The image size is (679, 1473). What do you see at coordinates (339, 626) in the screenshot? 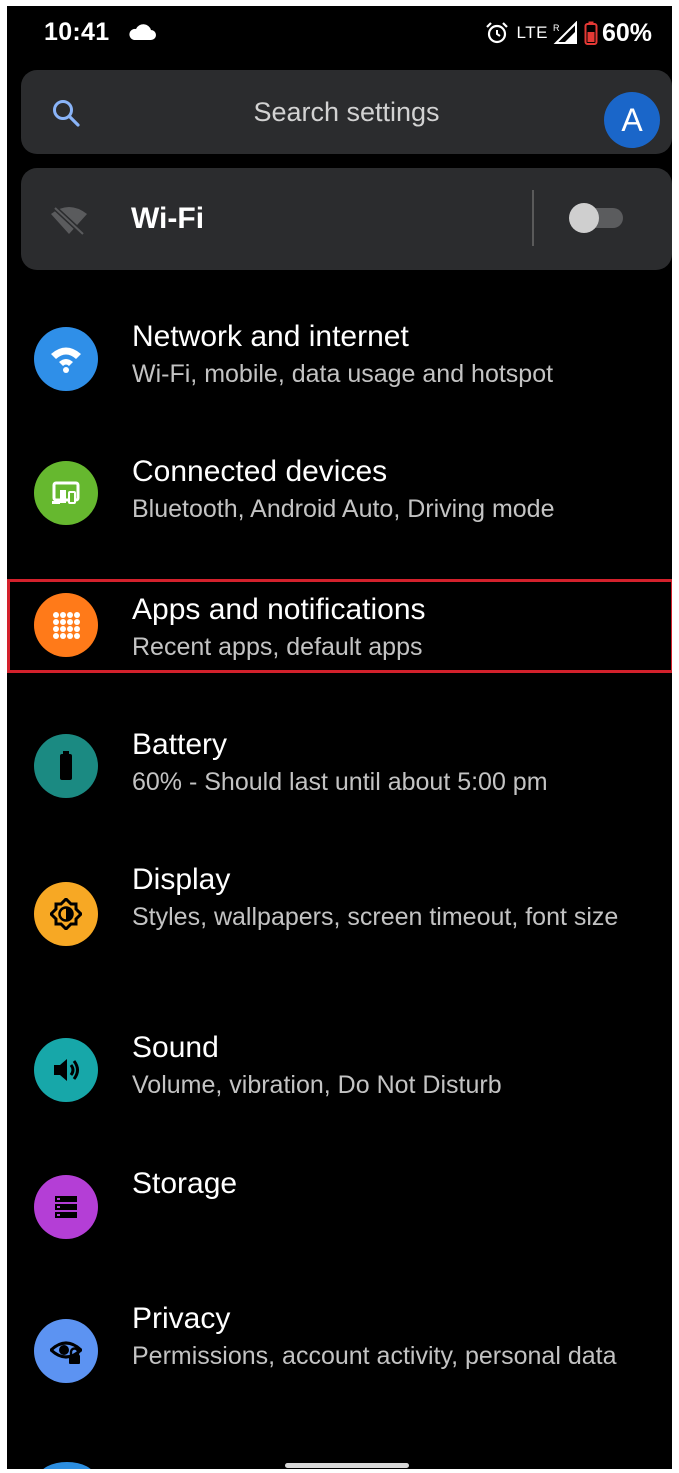
I see `highlight-box` at bounding box center [339, 626].